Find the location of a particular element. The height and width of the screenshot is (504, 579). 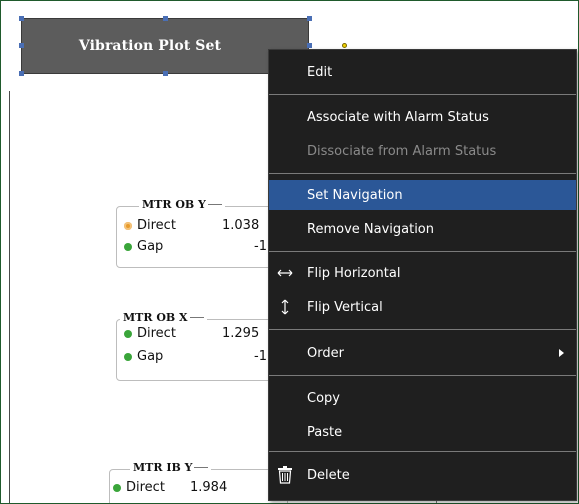

direct-value: 1.984 is located at coordinates (209, 487).